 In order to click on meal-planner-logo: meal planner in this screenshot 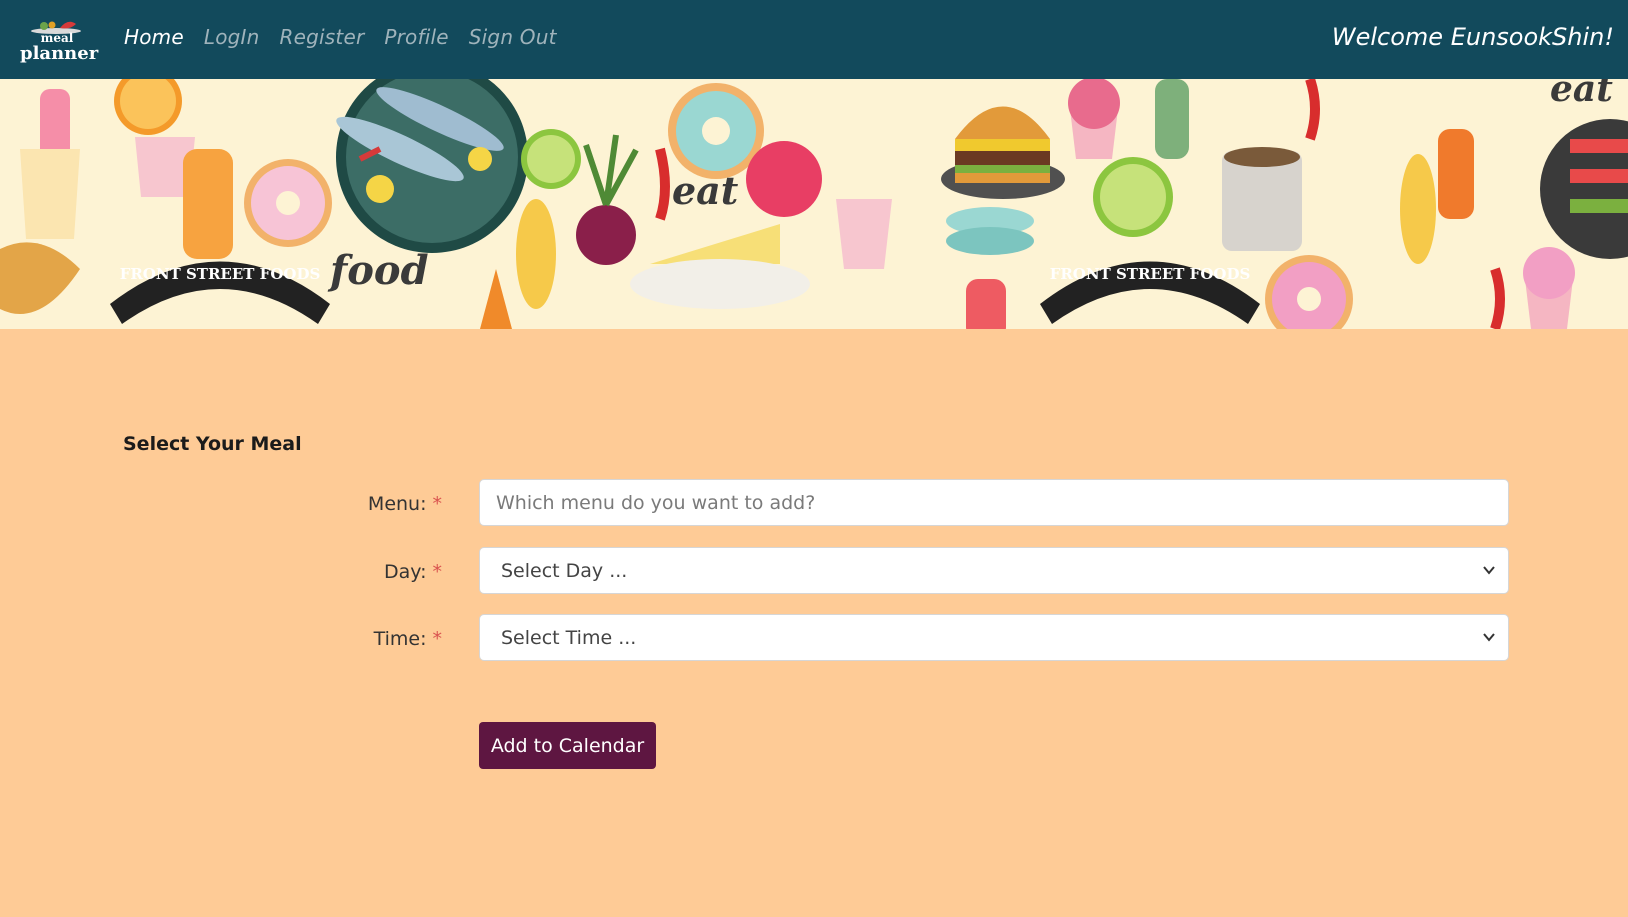, I will do `click(59, 38)`.